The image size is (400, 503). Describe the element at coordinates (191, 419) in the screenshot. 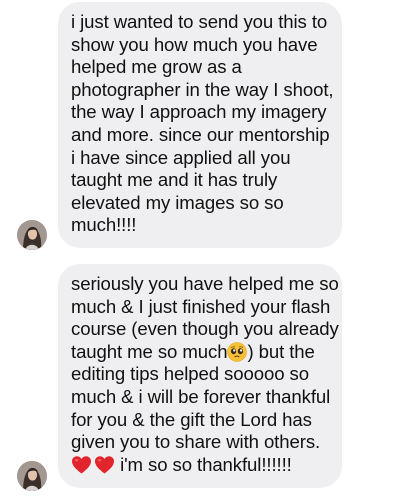

I see `message-text-line: for you & the gift the Lord has` at that location.